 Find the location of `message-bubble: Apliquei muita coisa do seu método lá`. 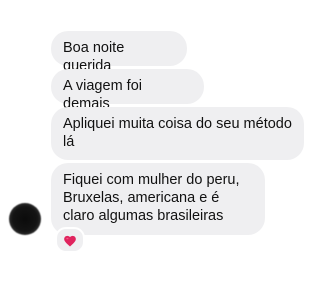

message-bubble: Apliquei muita coisa do seu método lá is located at coordinates (177, 133).